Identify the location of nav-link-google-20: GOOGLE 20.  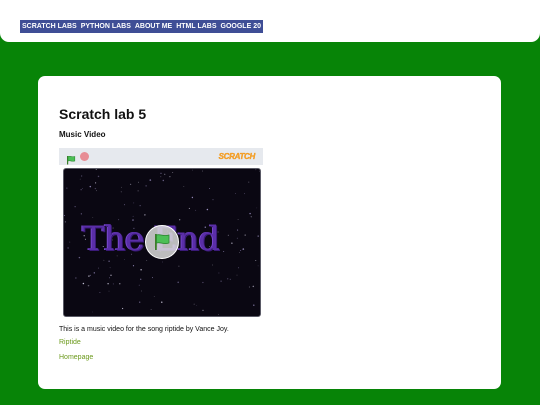
(241, 26).